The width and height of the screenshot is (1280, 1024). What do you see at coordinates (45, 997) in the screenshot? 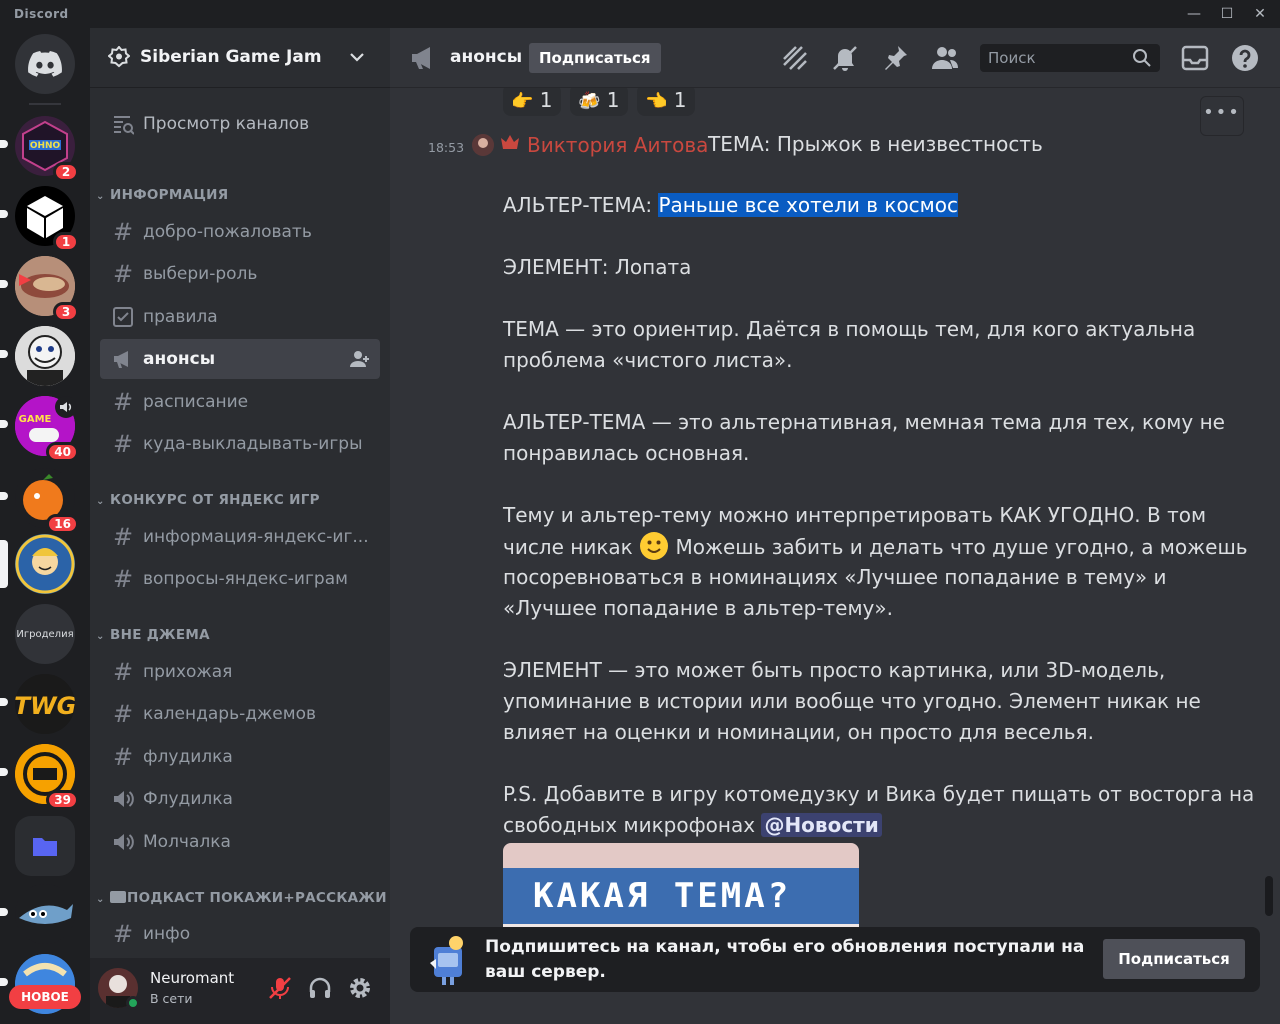
I see `new-badge: НОВОЕ` at bounding box center [45, 997].